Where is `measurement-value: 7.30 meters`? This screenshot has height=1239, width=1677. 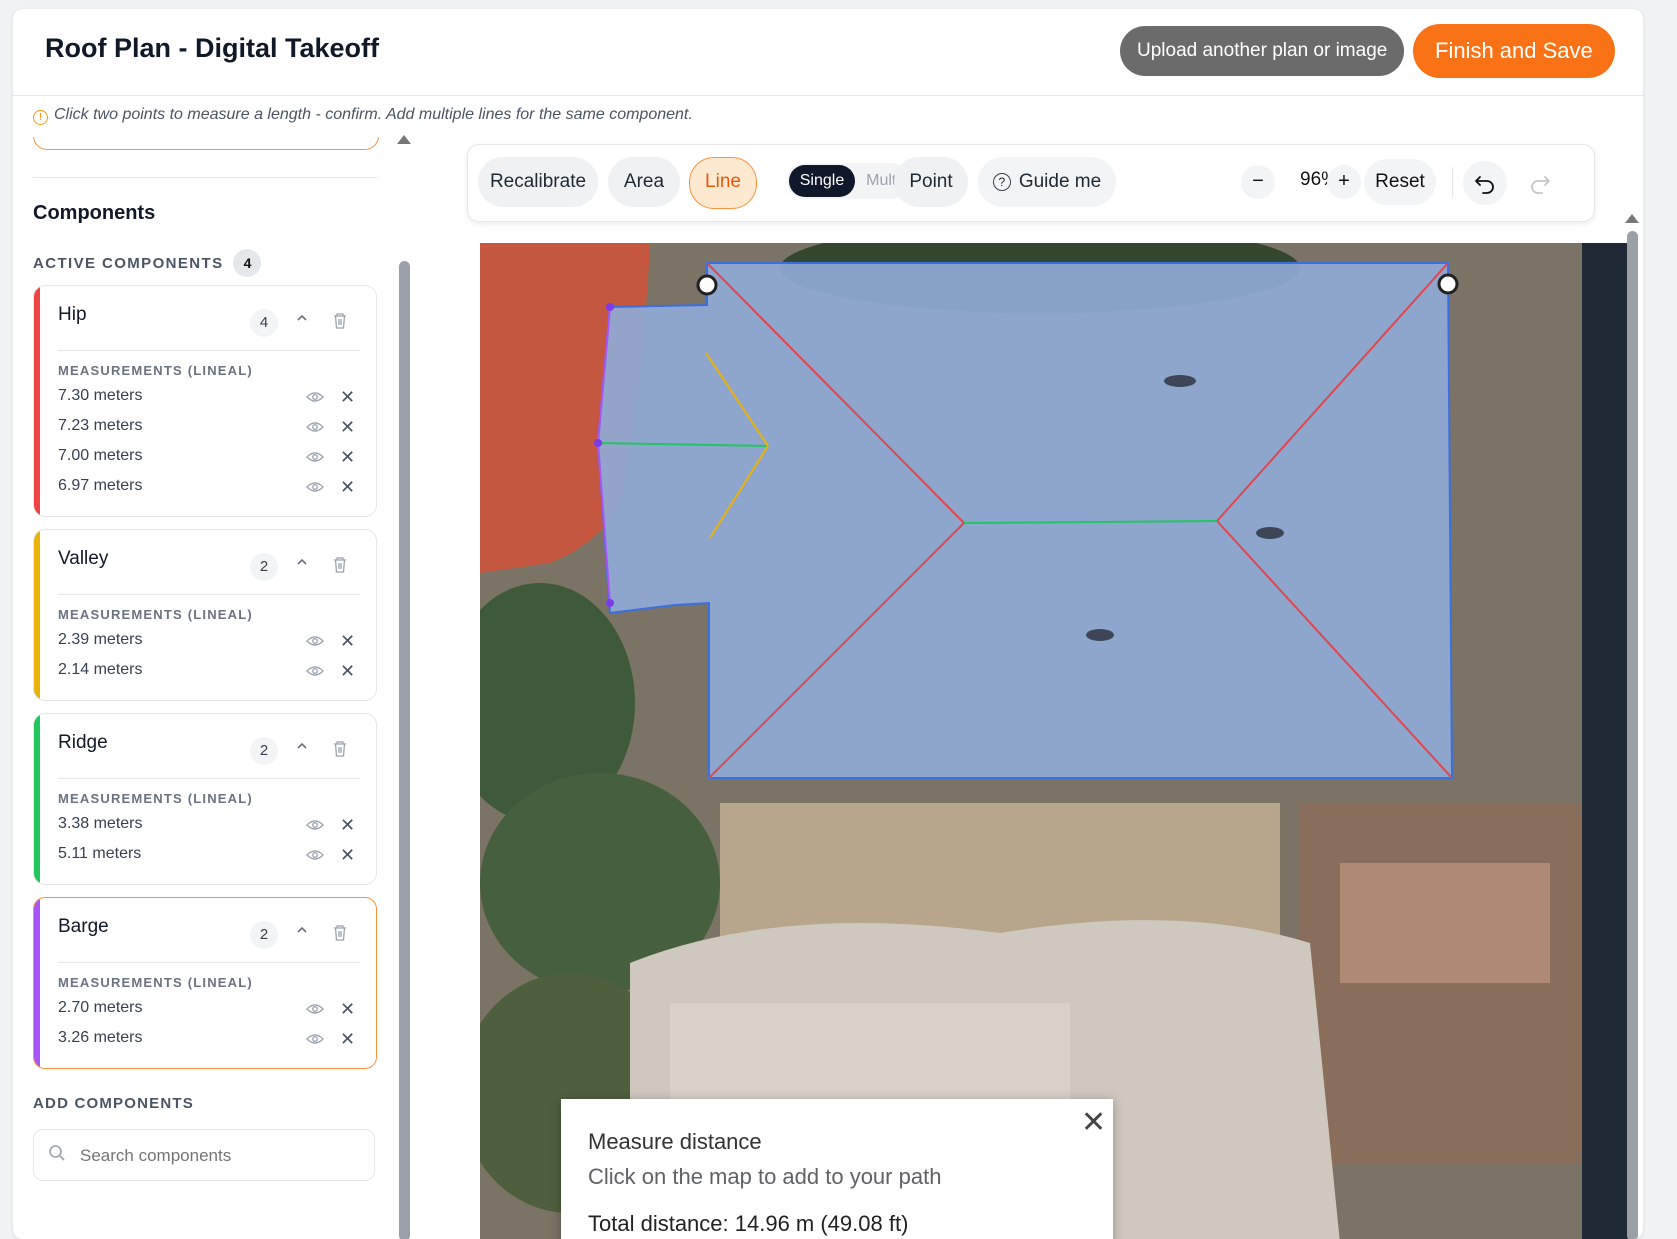 measurement-value: 7.30 meters is located at coordinates (100, 395).